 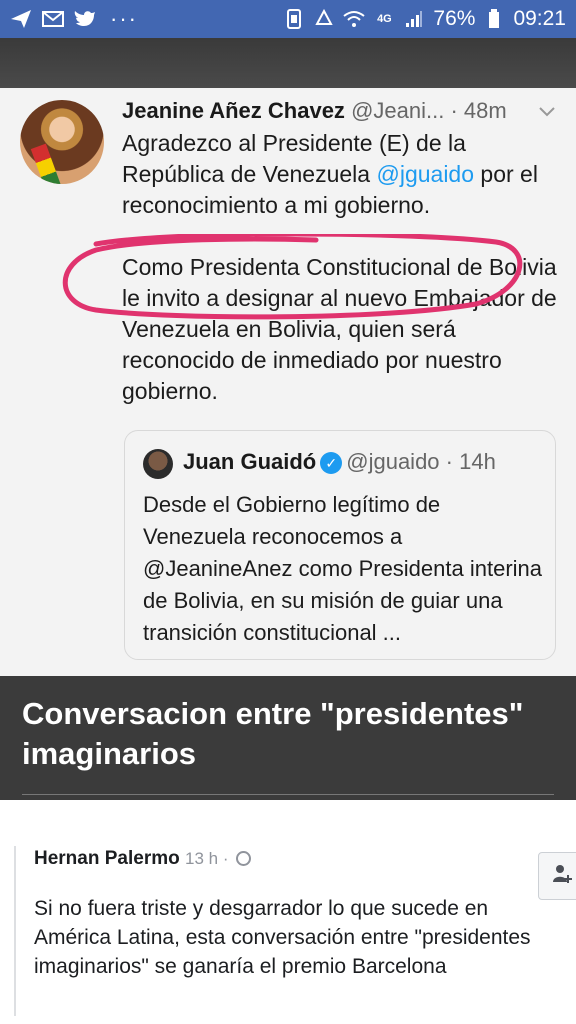 What do you see at coordinates (562, 876) in the screenshot?
I see `add-friend-icon` at bounding box center [562, 876].